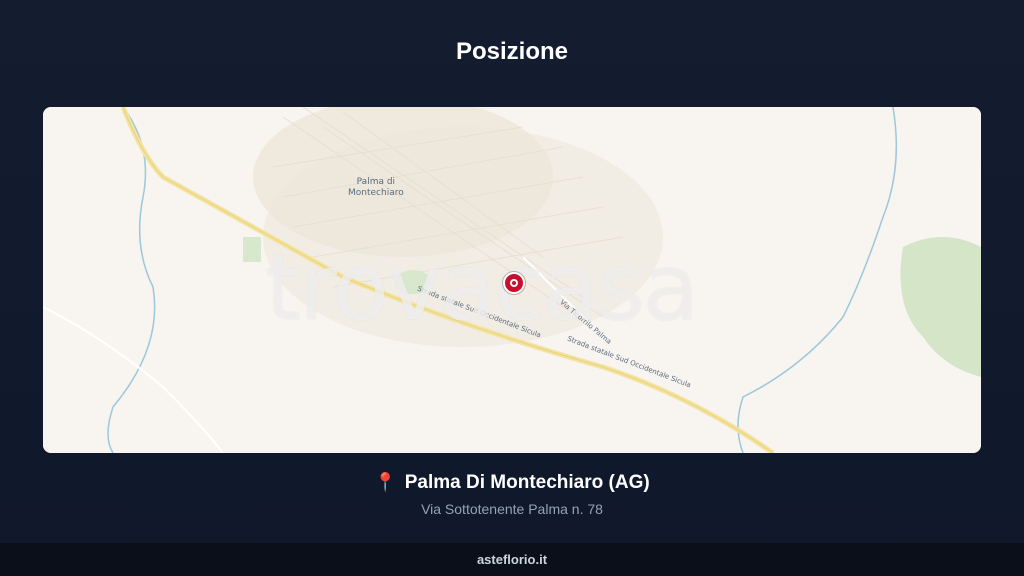  What do you see at coordinates (385, 482) in the screenshot?
I see `map-pin-icon: 📍` at bounding box center [385, 482].